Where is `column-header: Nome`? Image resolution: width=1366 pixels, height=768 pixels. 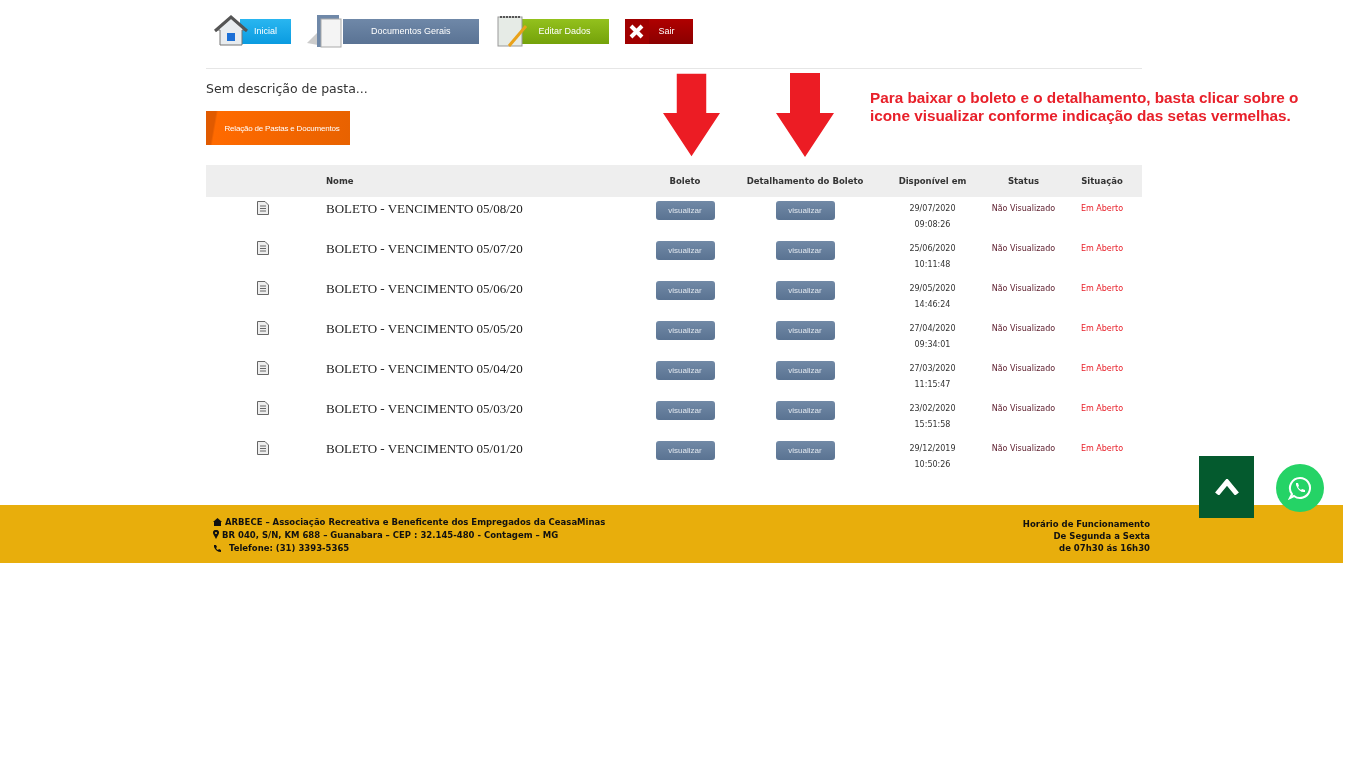 column-header: Nome is located at coordinates (340, 181).